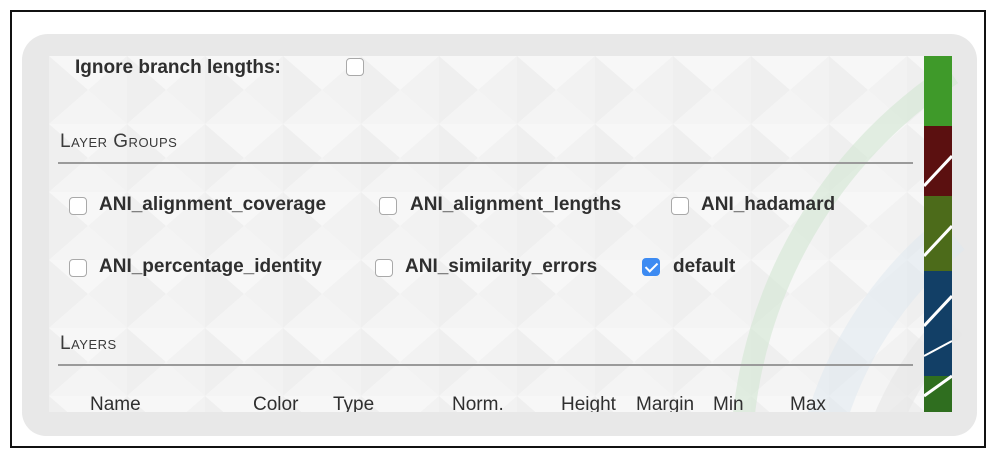 This screenshot has width=1000, height=462. I want to click on layer-group-checkbox-ani-percentage-identity, so click(78, 268).